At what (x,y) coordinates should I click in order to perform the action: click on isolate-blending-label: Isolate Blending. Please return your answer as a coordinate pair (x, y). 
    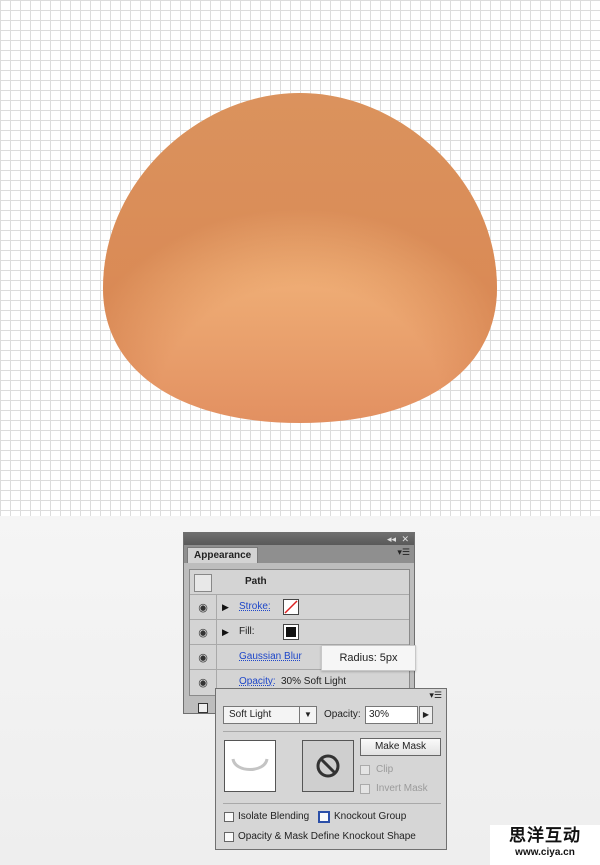
    Looking at the image, I should click on (274, 816).